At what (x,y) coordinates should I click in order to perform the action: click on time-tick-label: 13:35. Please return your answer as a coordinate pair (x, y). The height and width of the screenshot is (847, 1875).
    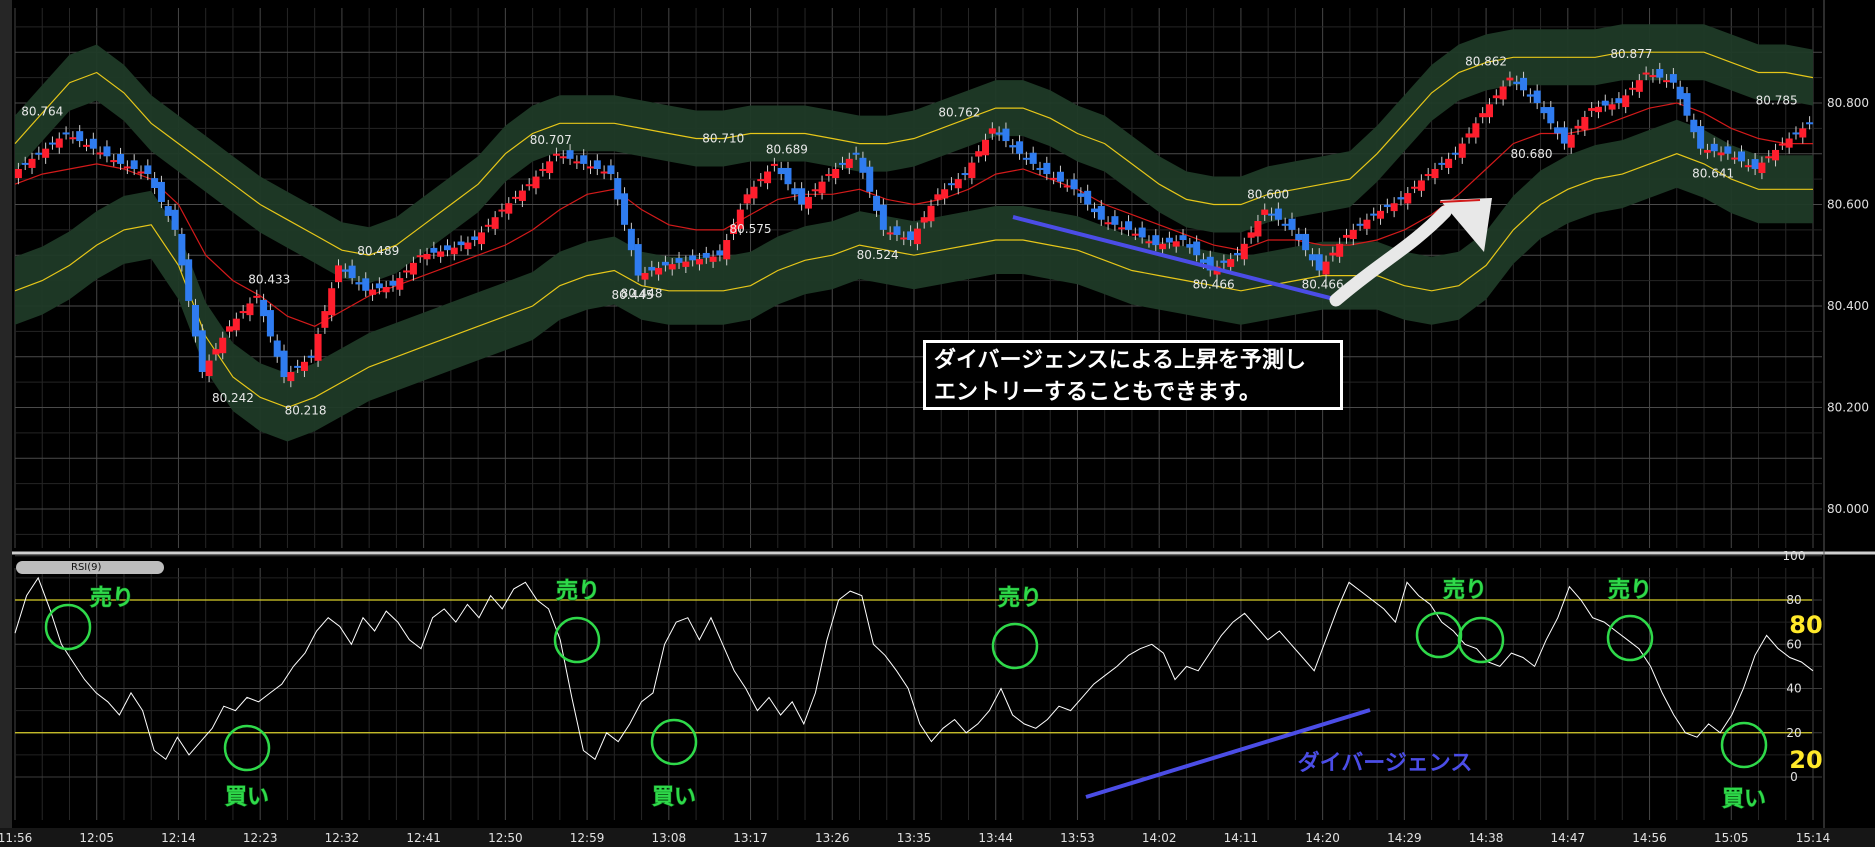
    Looking at the image, I should click on (914, 838).